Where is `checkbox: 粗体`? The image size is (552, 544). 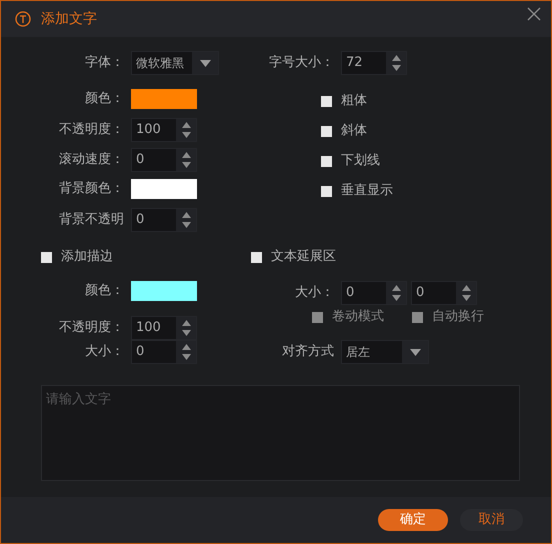 checkbox: 粗体 is located at coordinates (344, 101).